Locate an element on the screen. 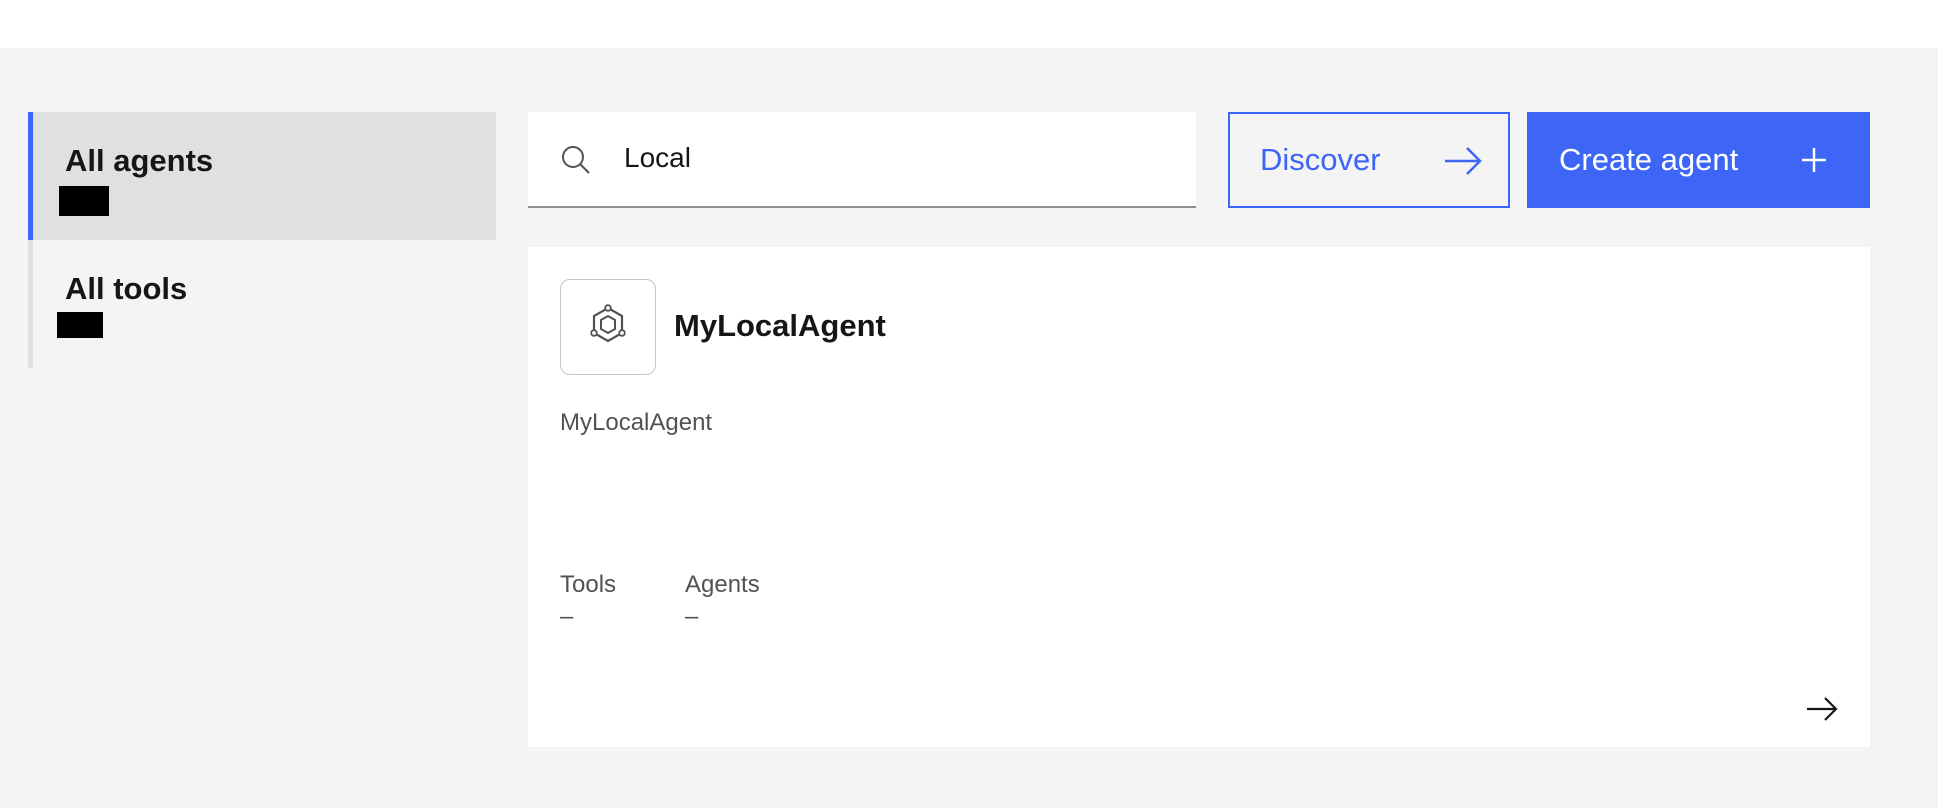  agent-avatar is located at coordinates (608, 327).